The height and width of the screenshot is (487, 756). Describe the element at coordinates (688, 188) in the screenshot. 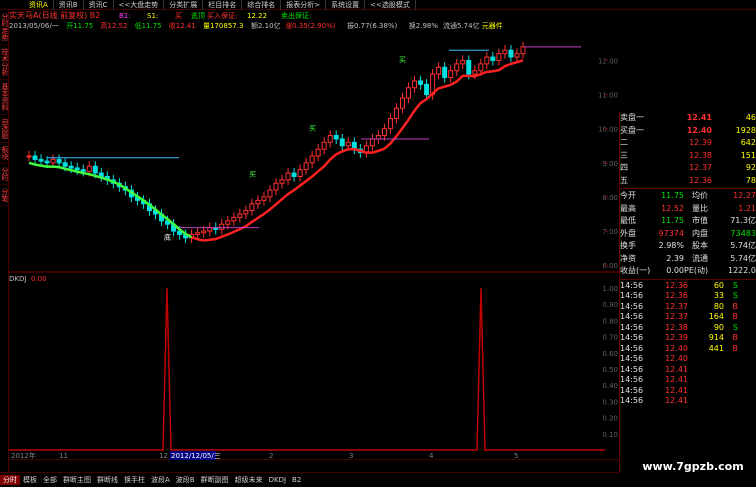

I see `quote-divider` at that location.